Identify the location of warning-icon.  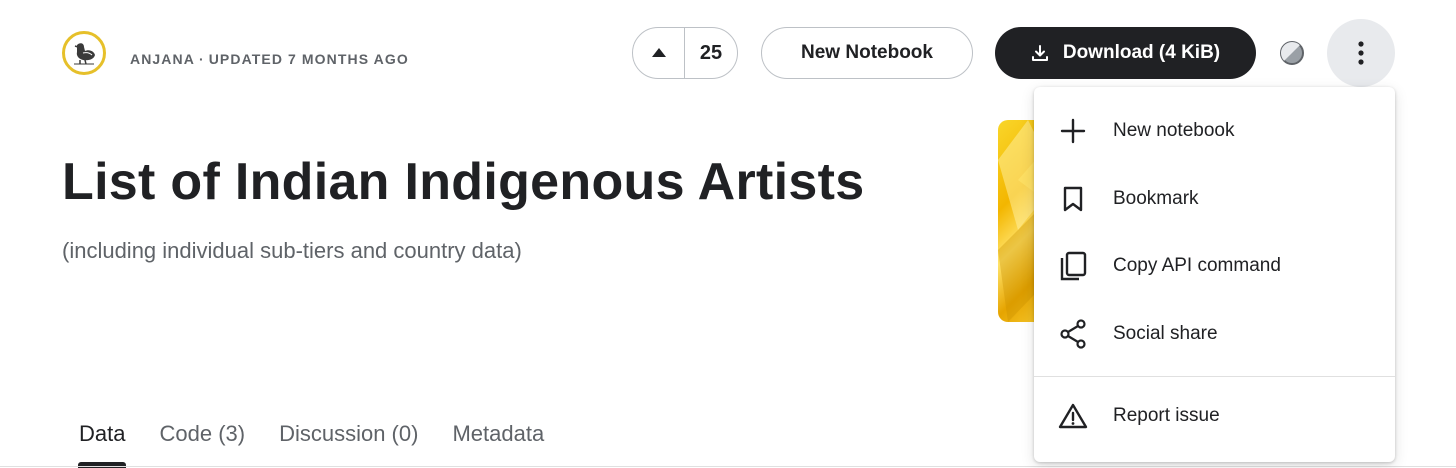
(1073, 416).